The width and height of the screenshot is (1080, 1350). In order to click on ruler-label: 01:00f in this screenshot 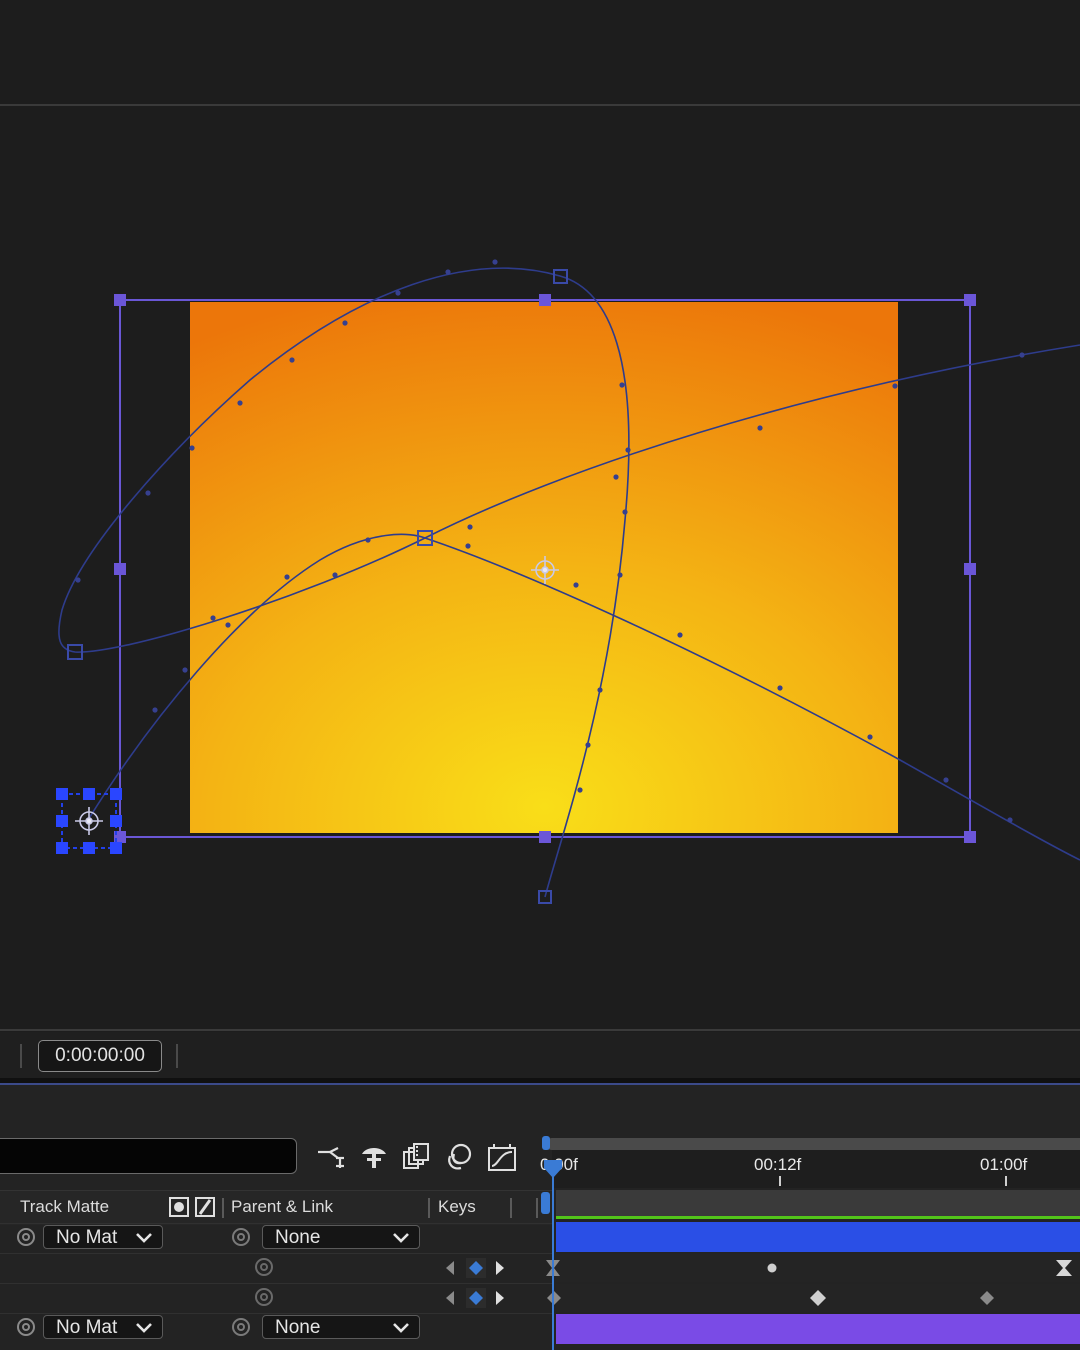, I will do `click(1004, 1164)`.